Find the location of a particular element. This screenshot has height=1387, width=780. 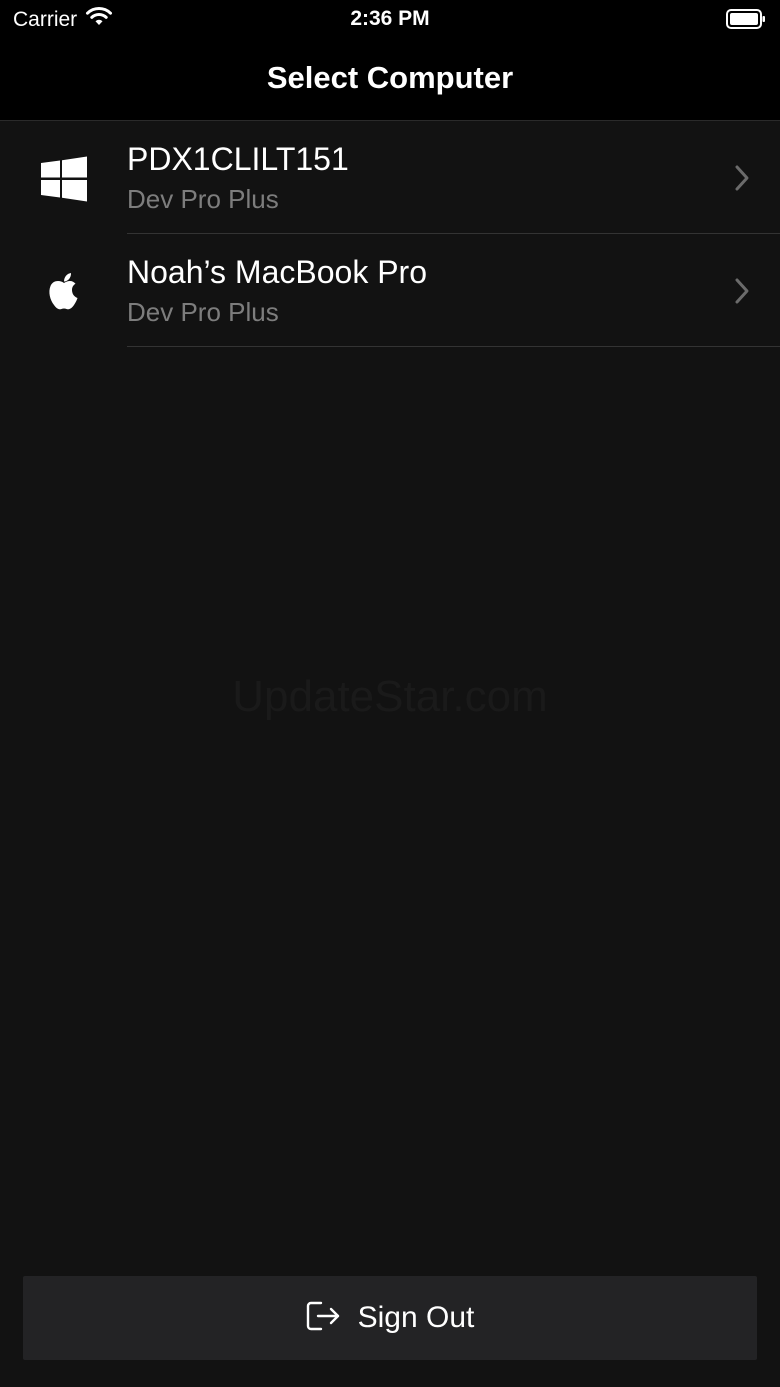

computer-row-pdx1clilt151: PDX1CLILT151 Dev Pro Plus is located at coordinates (390, 177).